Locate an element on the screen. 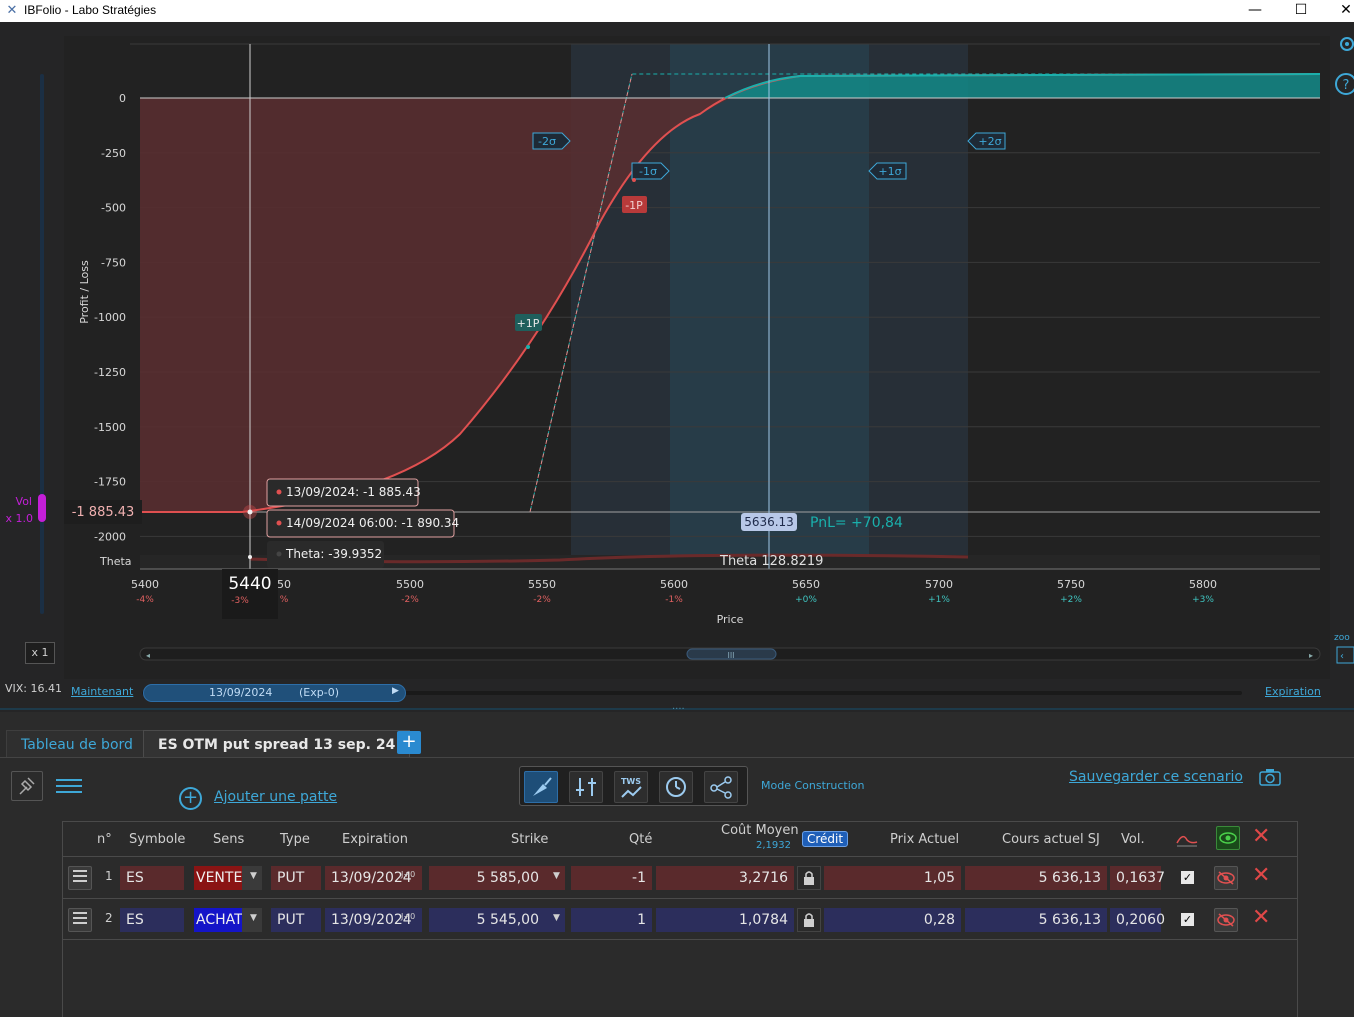  avg-cost-cell: 3,2716 is located at coordinates (725, 878).